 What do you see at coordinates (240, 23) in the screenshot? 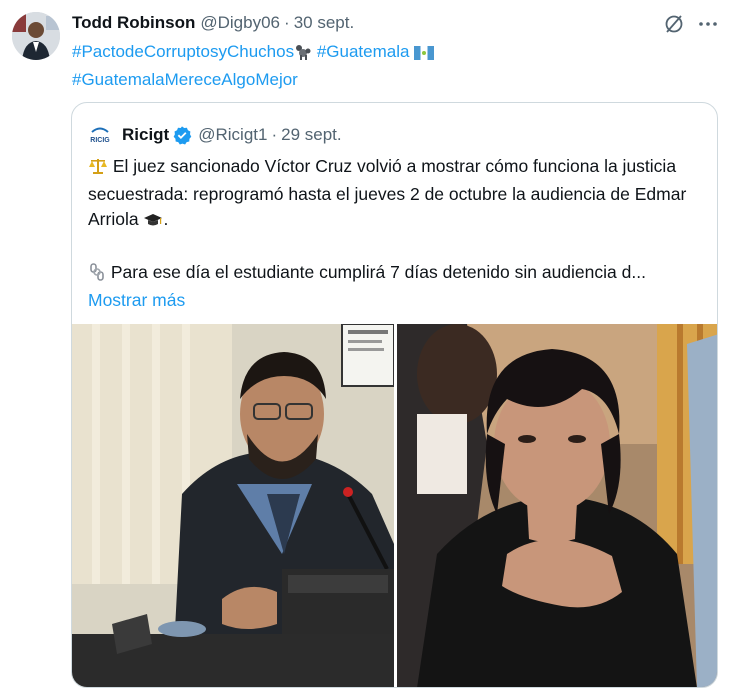
I see `author-handle: @Digby06` at bounding box center [240, 23].